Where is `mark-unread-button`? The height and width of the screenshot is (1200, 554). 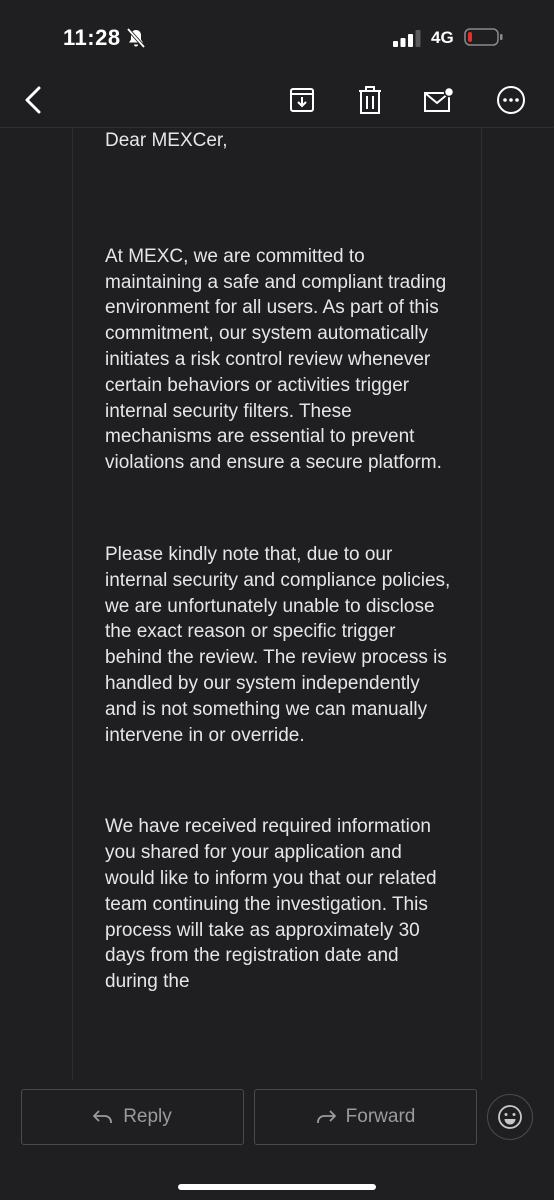 mark-unread-button is located at coordinates (439, 100).